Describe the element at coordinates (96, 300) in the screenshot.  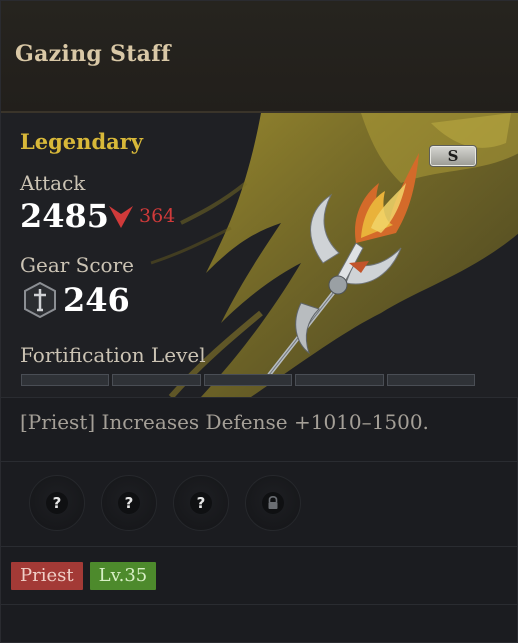
I see `gear-score-value: 246` at that location.